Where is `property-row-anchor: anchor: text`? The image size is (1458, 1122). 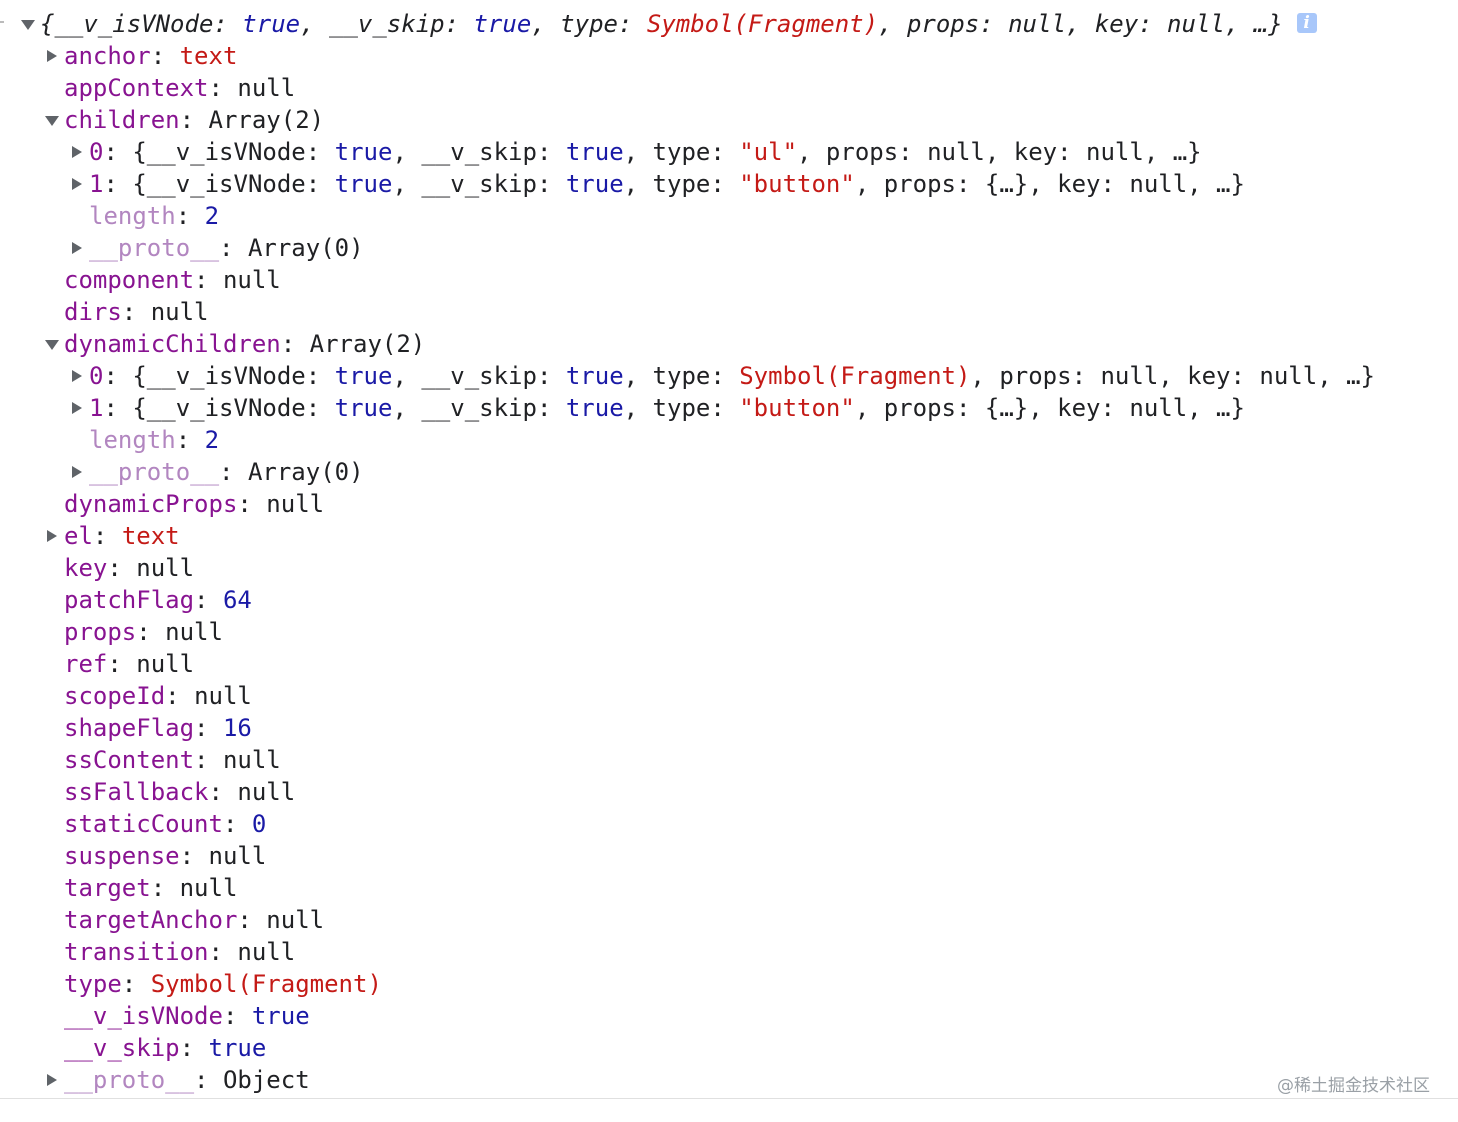
property-row-anchor: anchor: text is located at coordinates (729, 56).